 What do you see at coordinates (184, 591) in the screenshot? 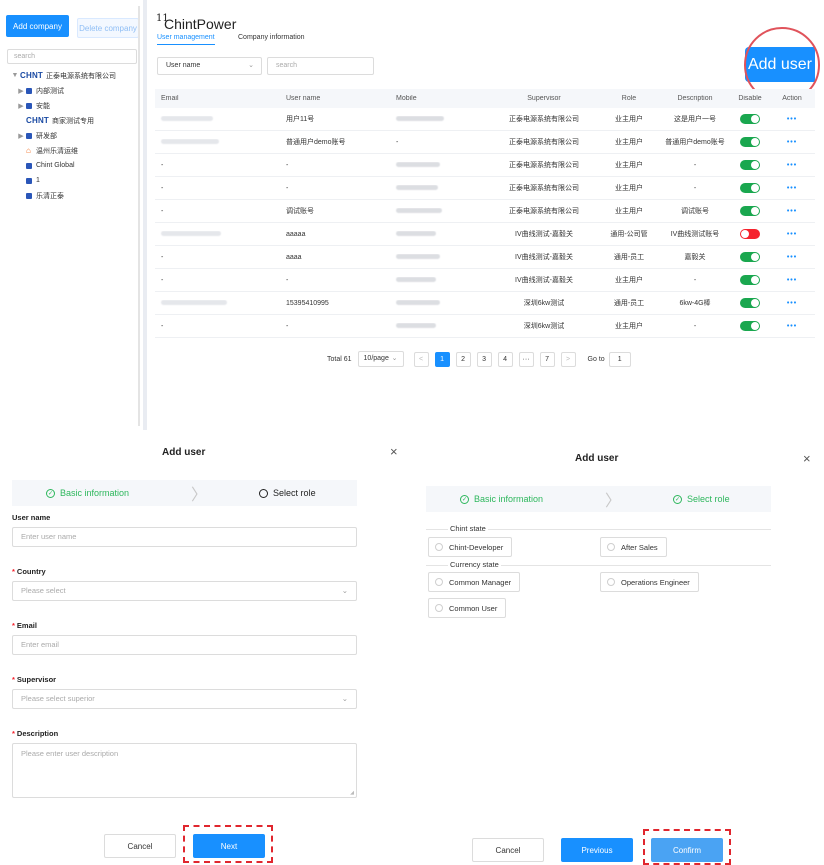
I see `country-select: Please select ⌄` at bounding box center [184, 591].